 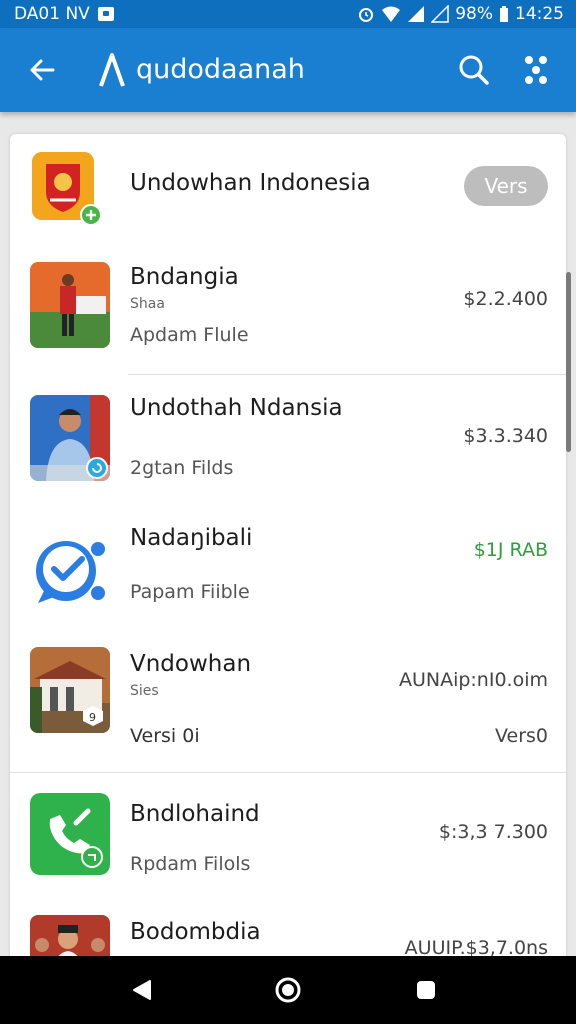 I want to click on notification-icon, so click(x=105, y=14).